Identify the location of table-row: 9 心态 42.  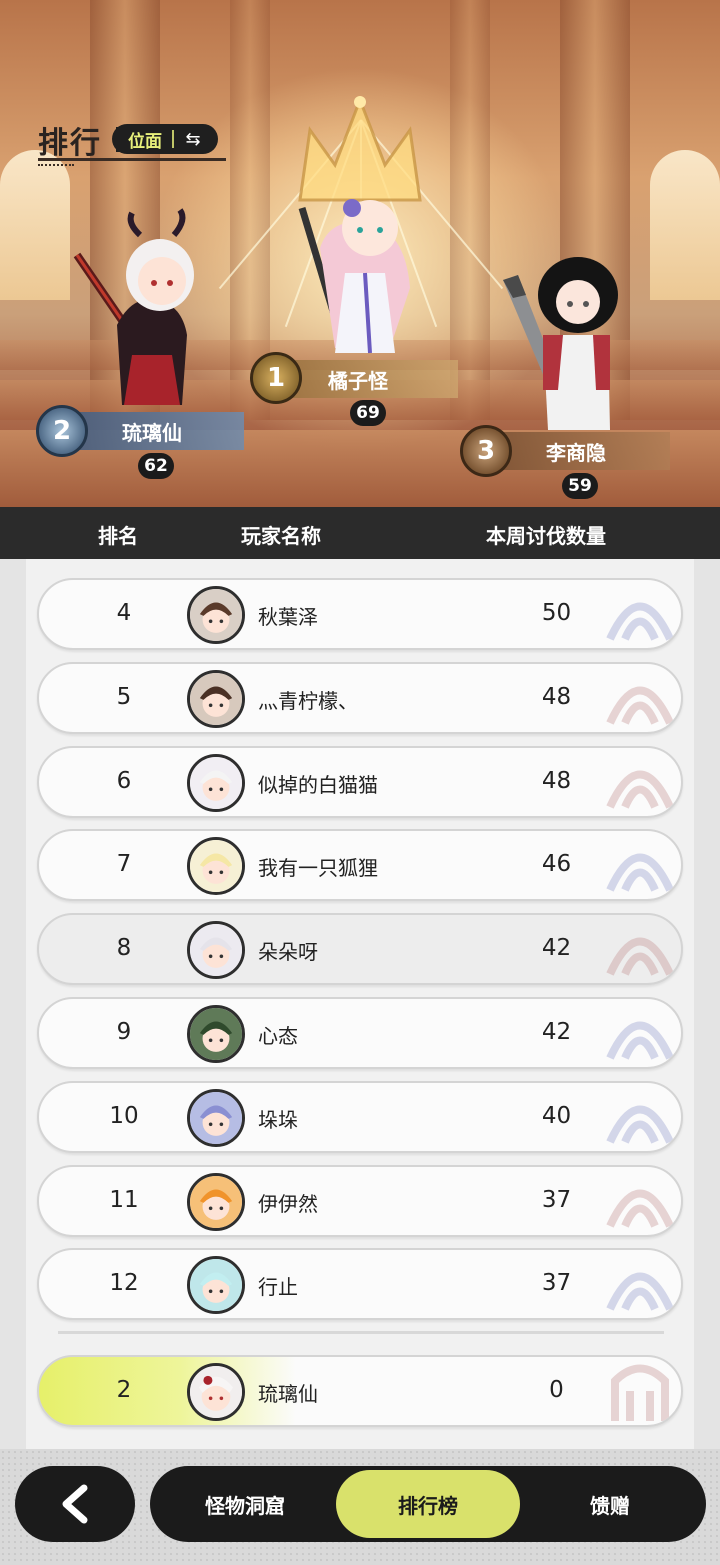
(360, 1033).